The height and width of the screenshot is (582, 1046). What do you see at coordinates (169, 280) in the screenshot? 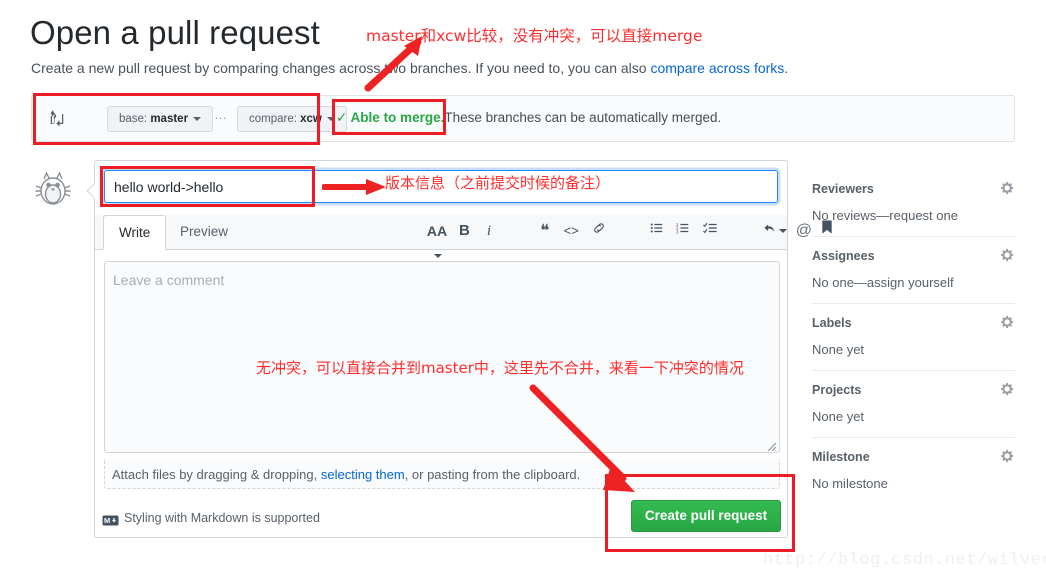
I see `comment-placeholder: Leave a comment` at bounding box center [169, 280].